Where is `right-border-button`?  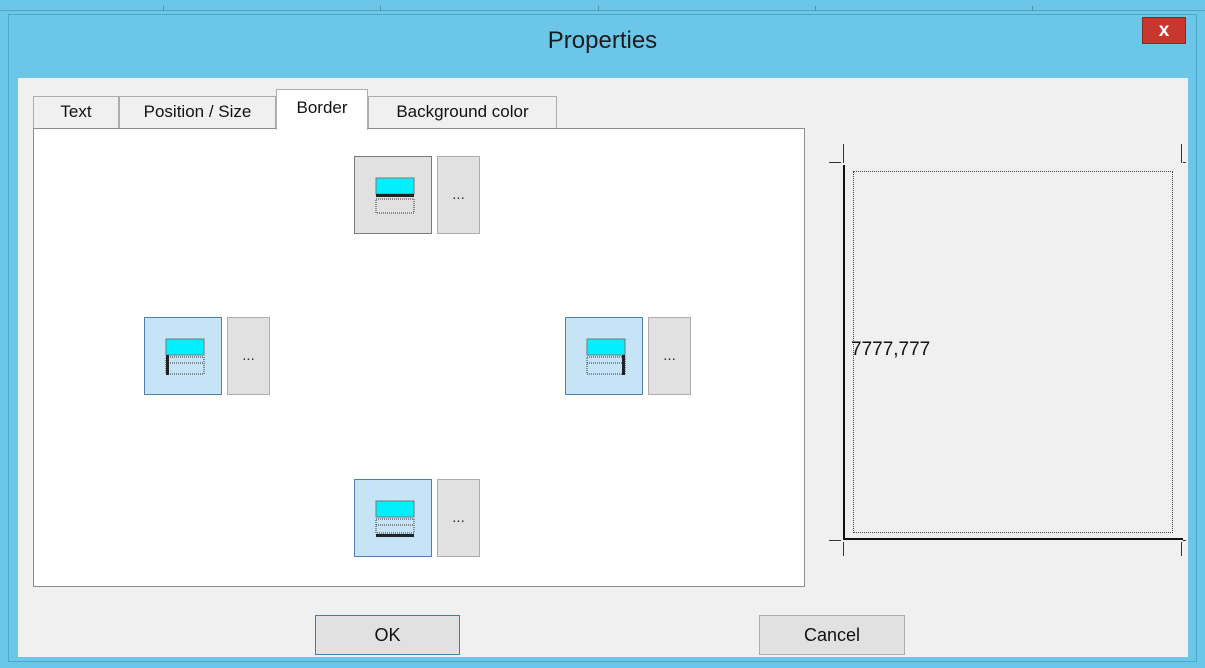 right-border-button is located at coordinates (604, 356).